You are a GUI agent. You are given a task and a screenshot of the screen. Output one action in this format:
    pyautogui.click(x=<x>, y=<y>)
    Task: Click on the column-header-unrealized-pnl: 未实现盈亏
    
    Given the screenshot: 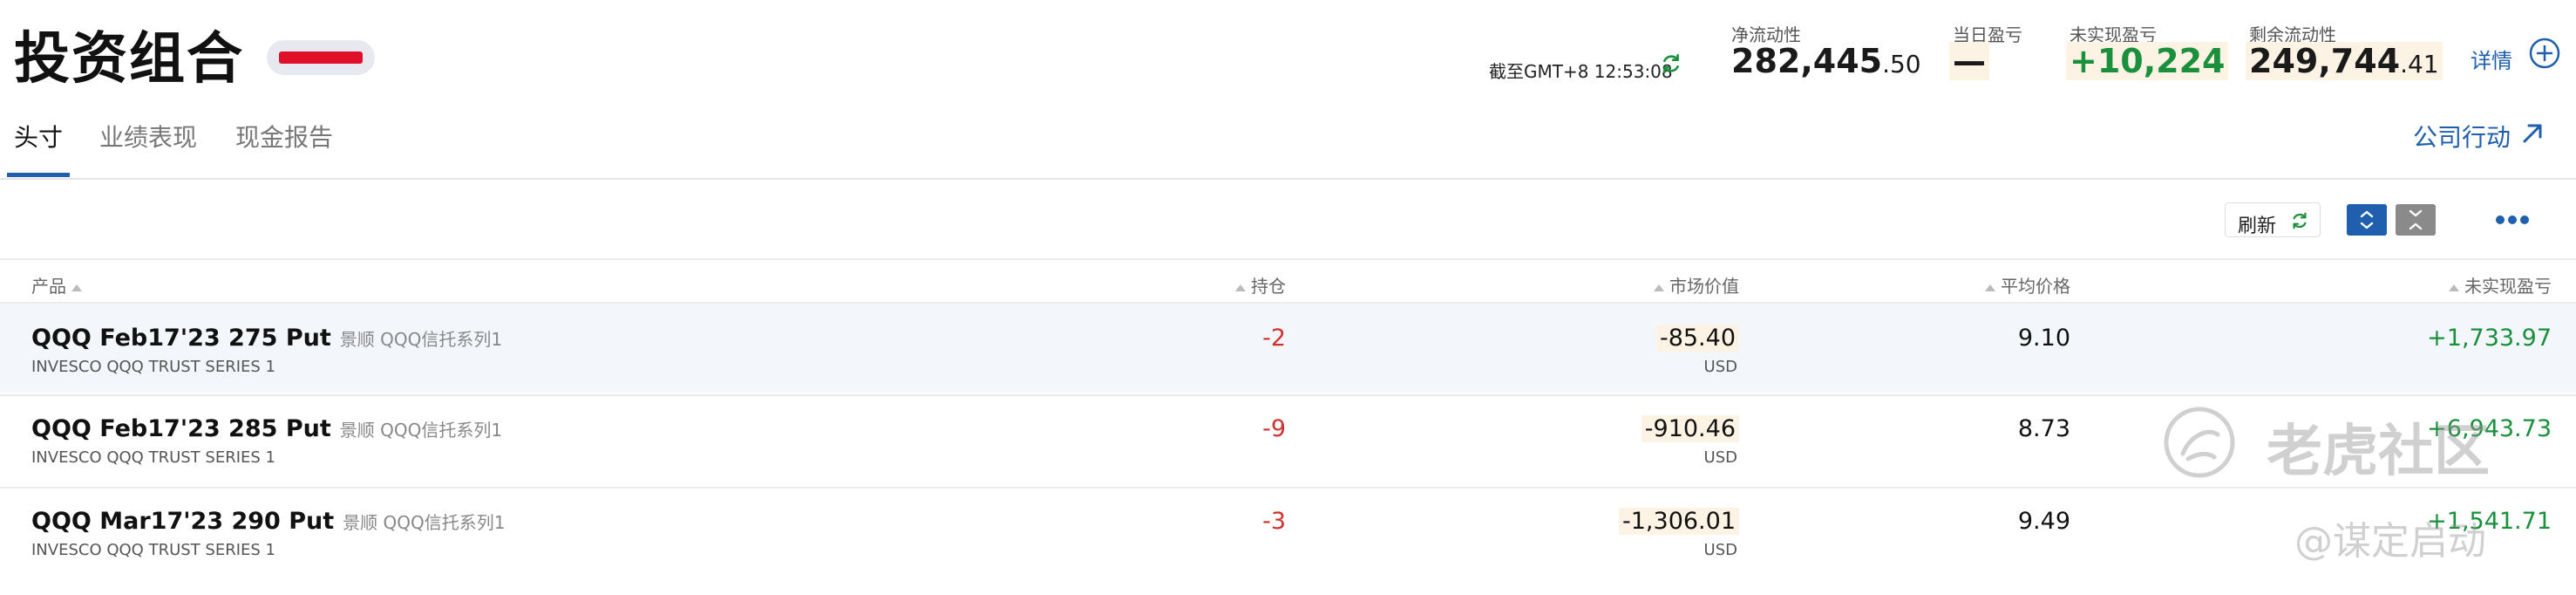 What is the action you would take?
    pyautogui.click(x=2500, y=285)
    